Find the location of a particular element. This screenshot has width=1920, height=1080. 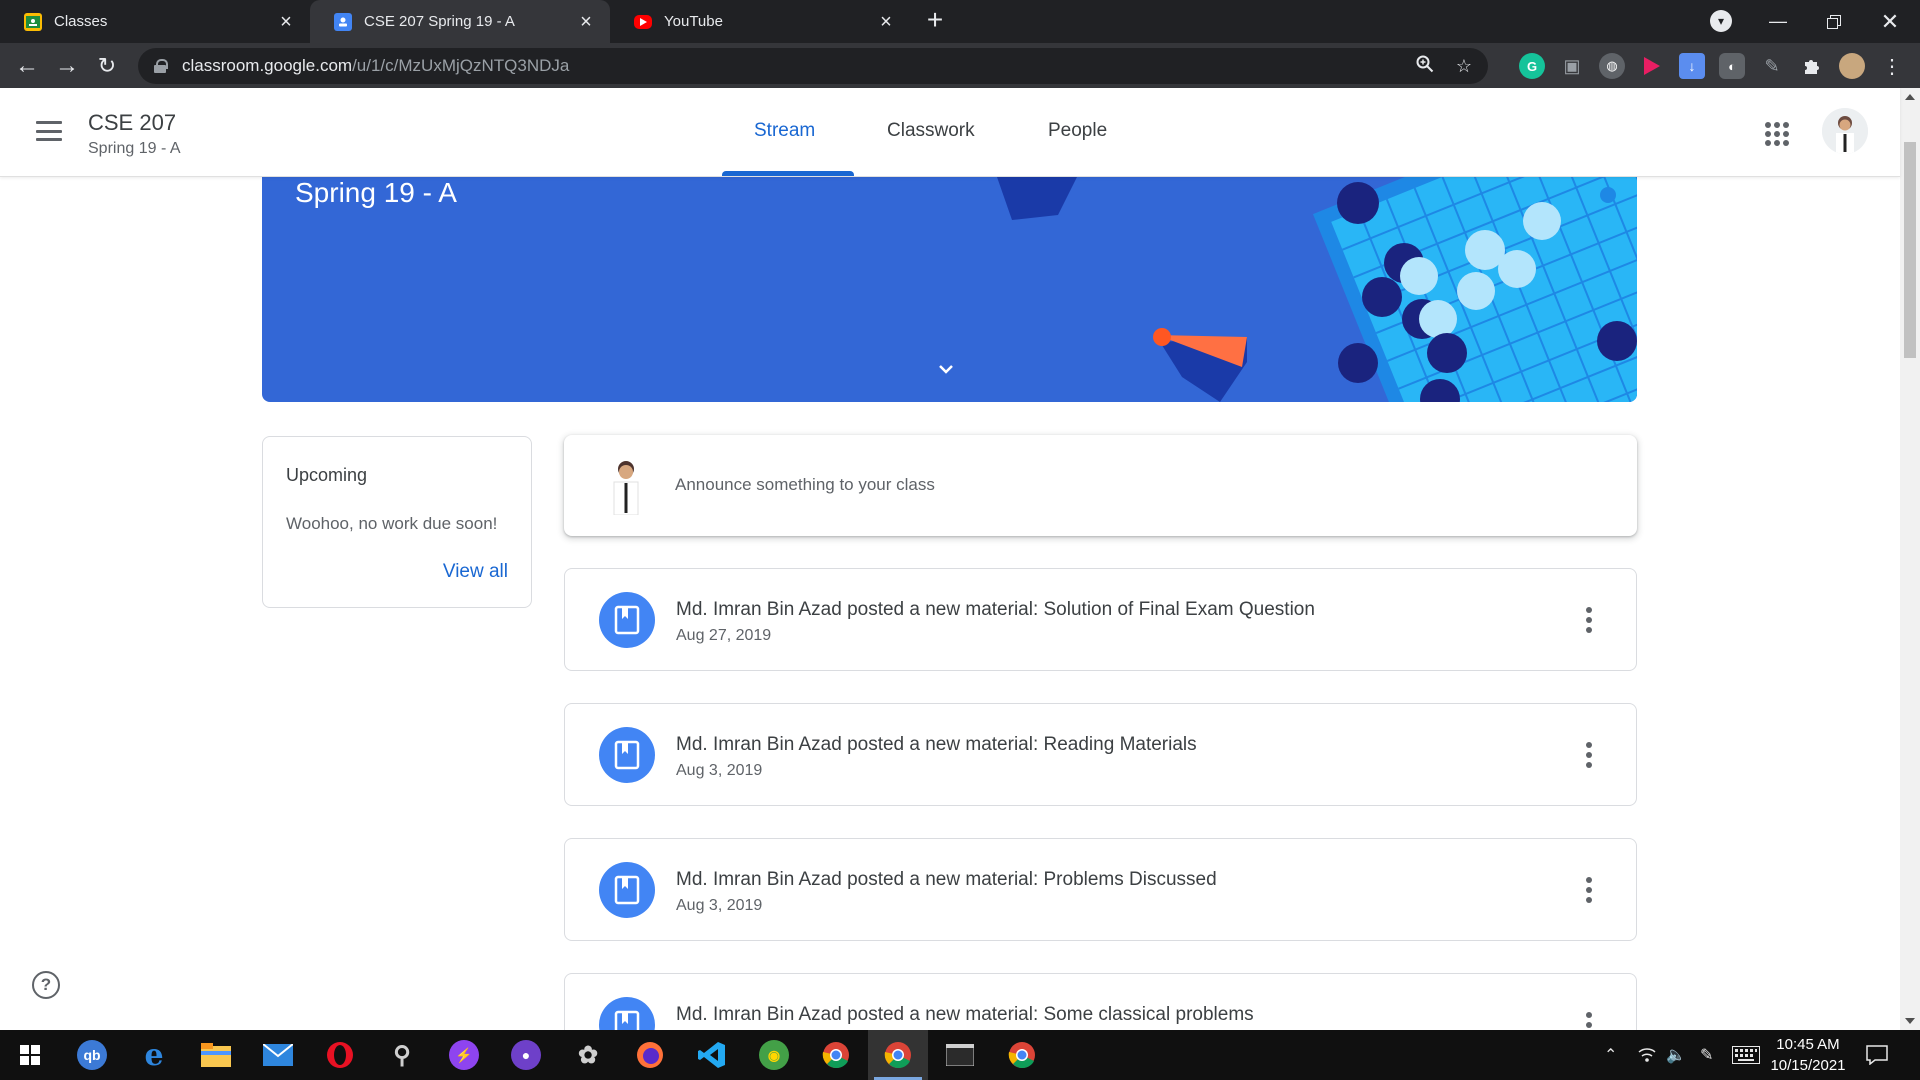

taskbar-clock: 10:45 AM 10/15/2021 is located at coordinates (1808, 1055).